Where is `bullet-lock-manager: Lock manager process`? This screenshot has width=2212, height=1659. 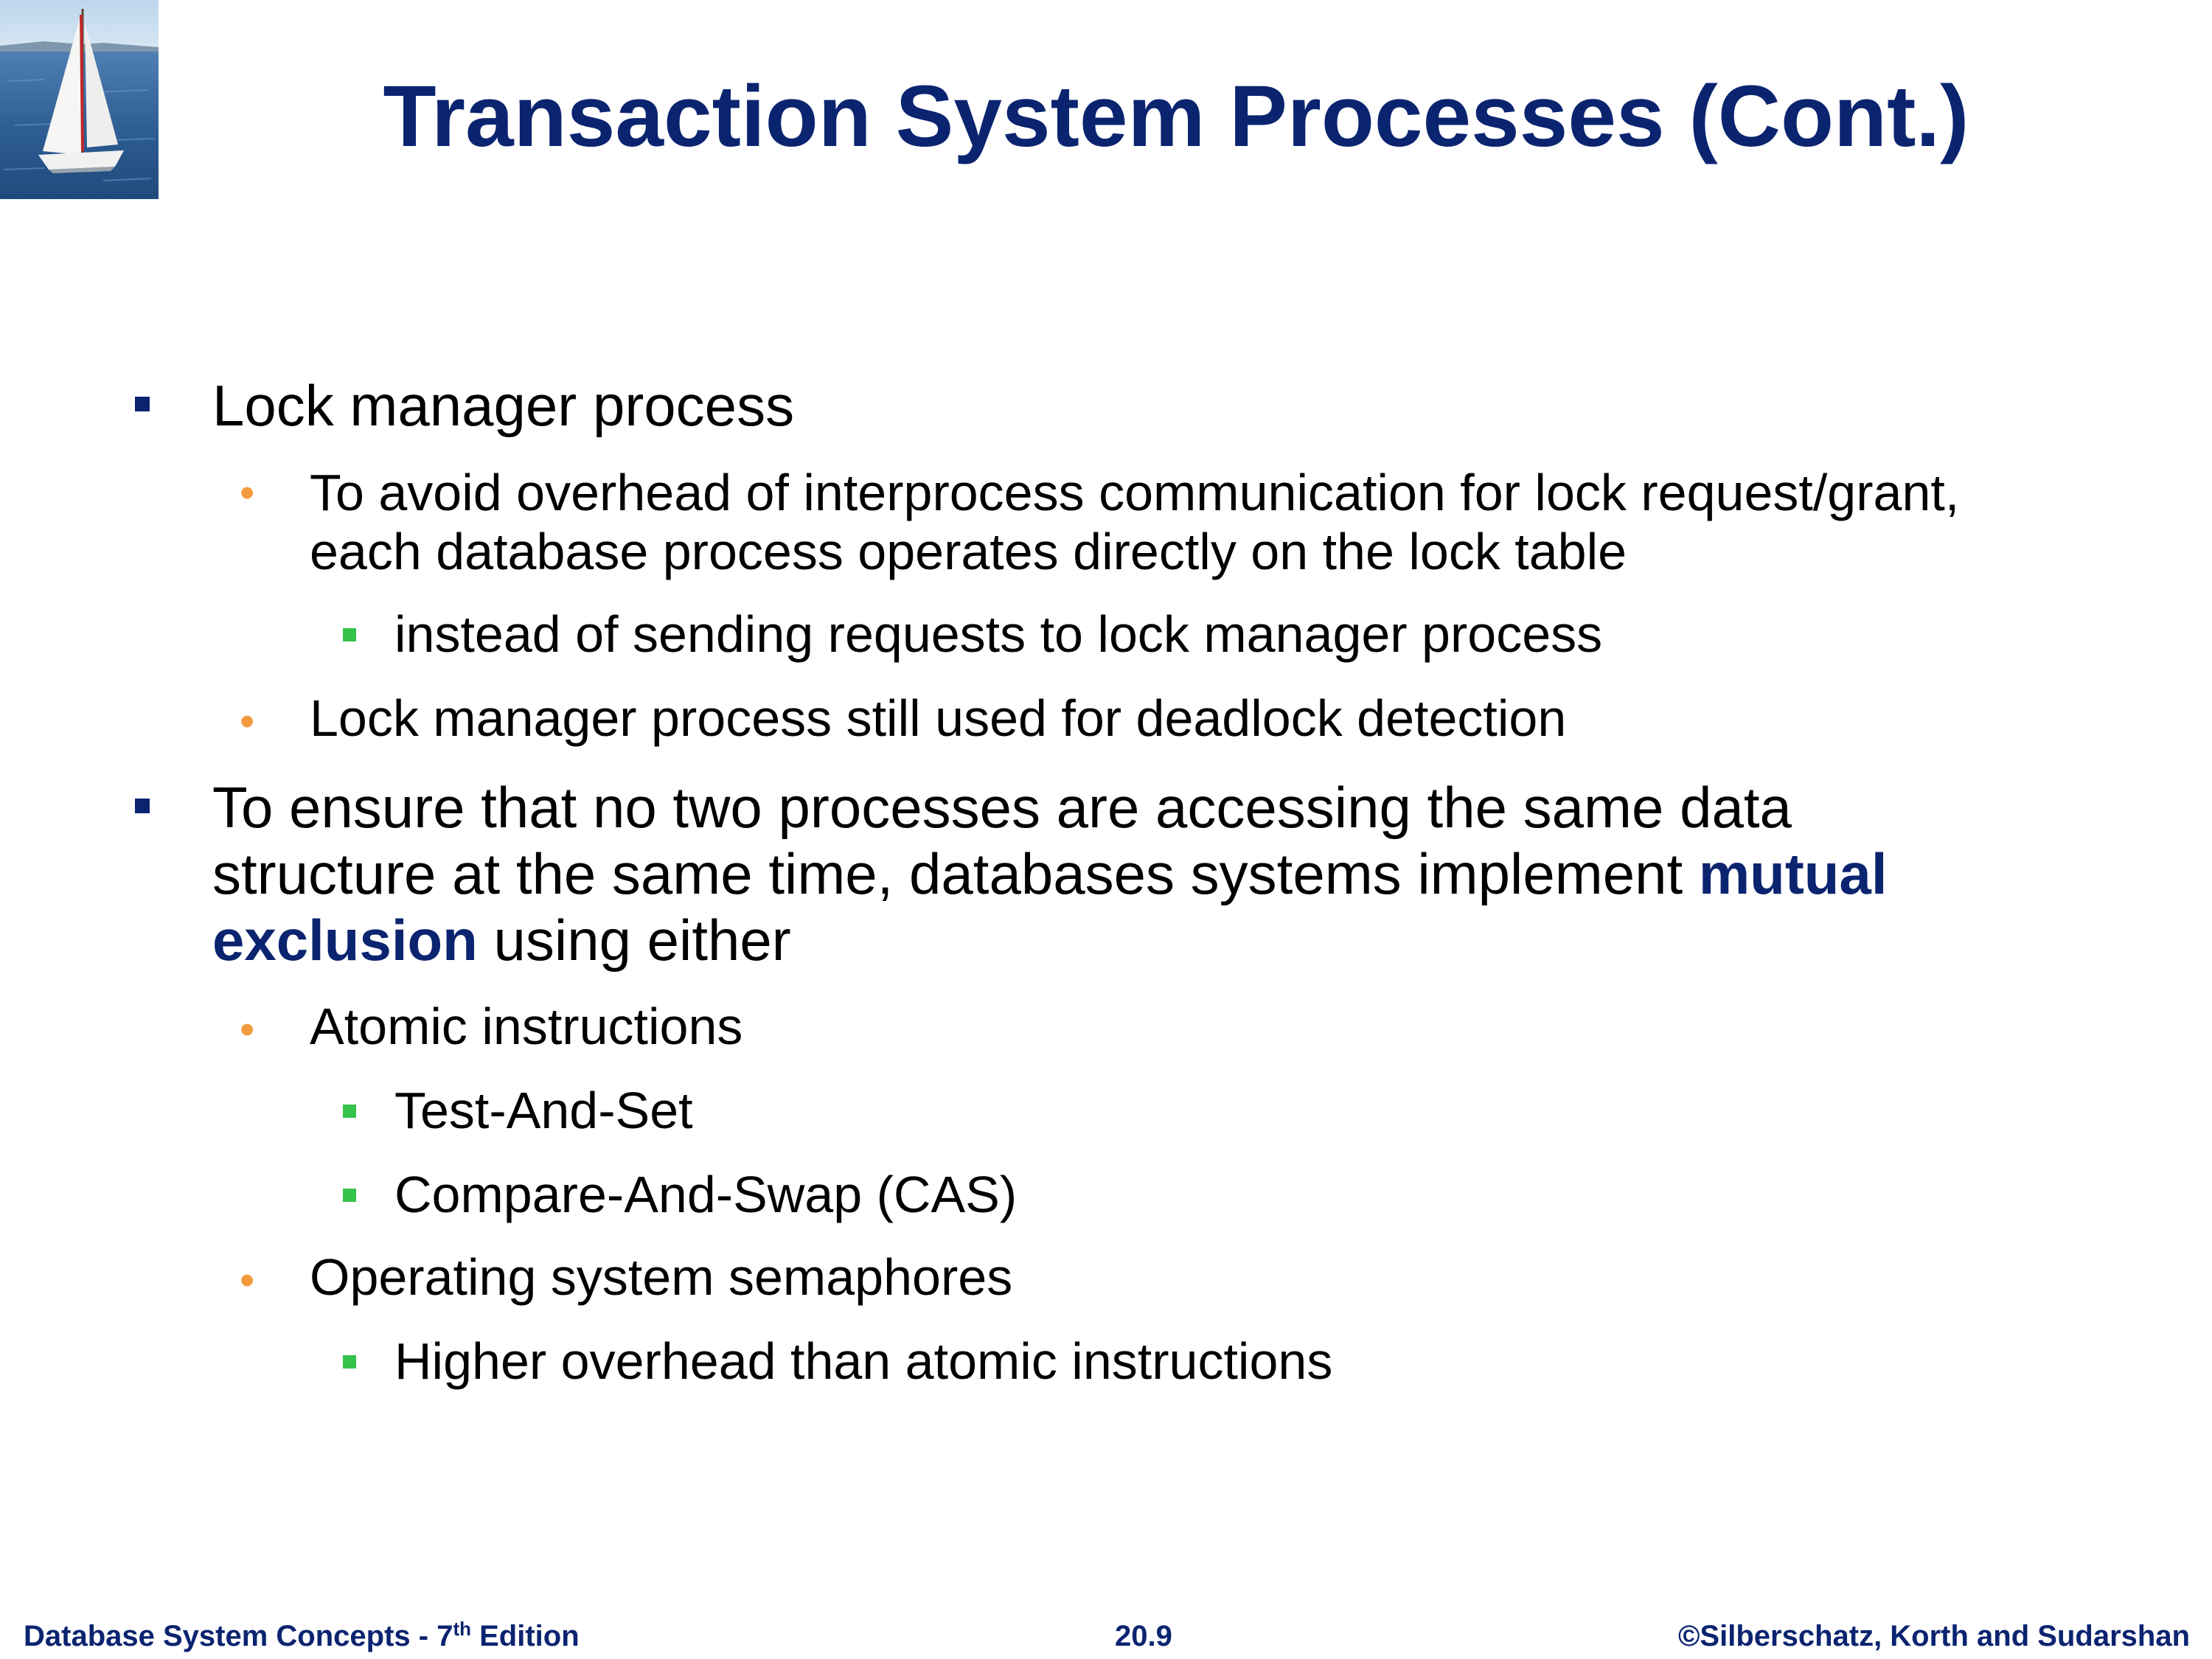 bullet-lock-manager: Lock manager process is located at coordinates (503, 405).